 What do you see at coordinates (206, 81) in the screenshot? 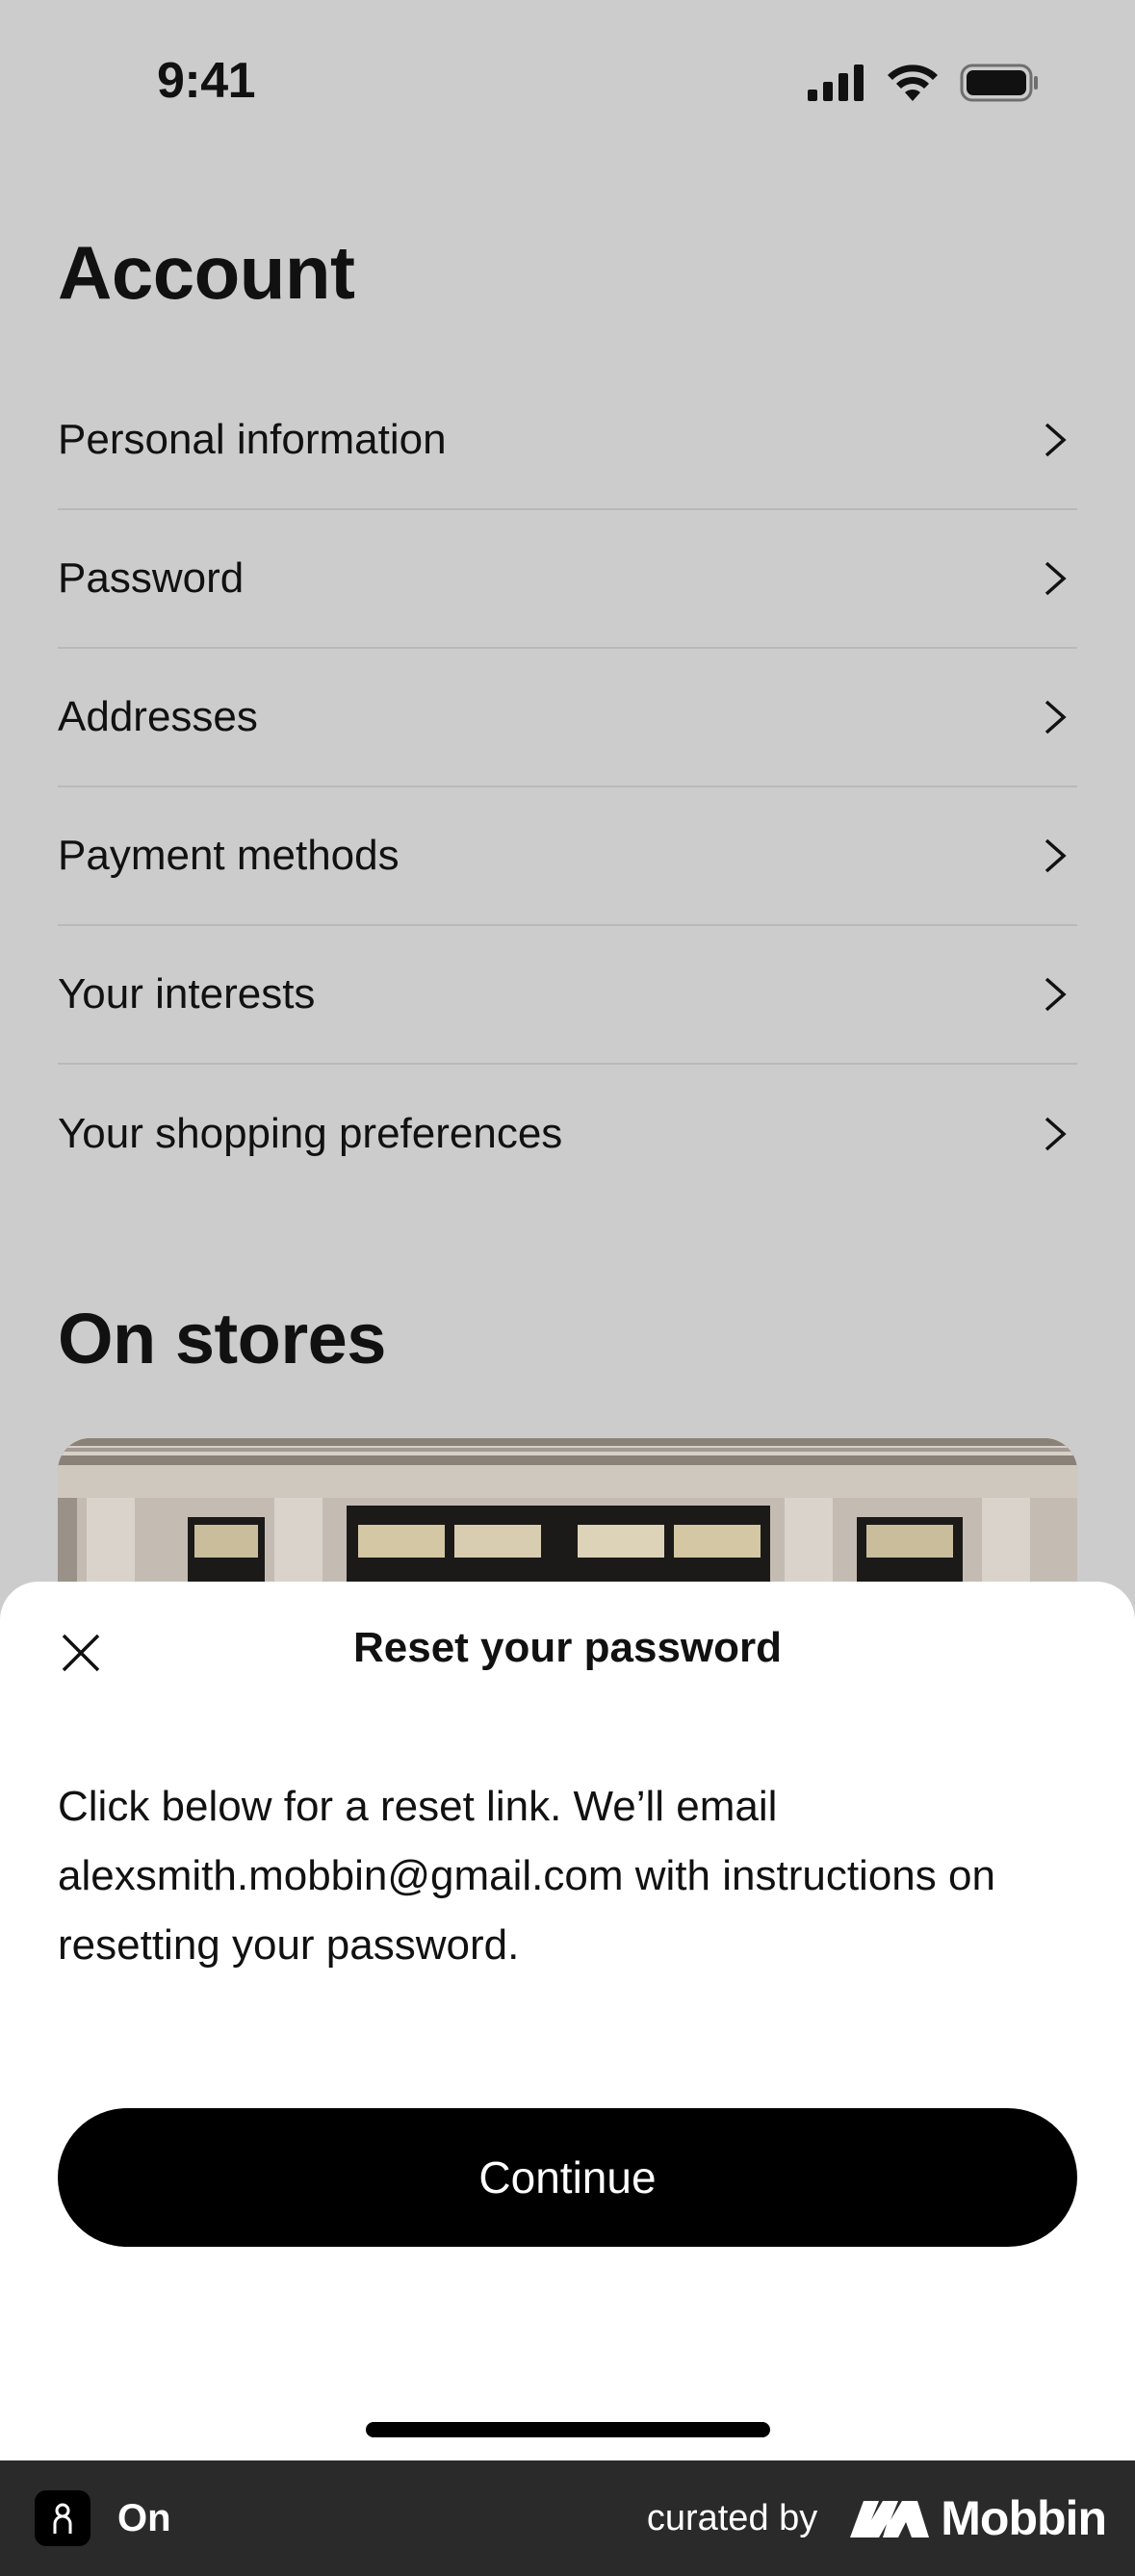
I see `status-time: 9:41` at bounding box center [206, 81].